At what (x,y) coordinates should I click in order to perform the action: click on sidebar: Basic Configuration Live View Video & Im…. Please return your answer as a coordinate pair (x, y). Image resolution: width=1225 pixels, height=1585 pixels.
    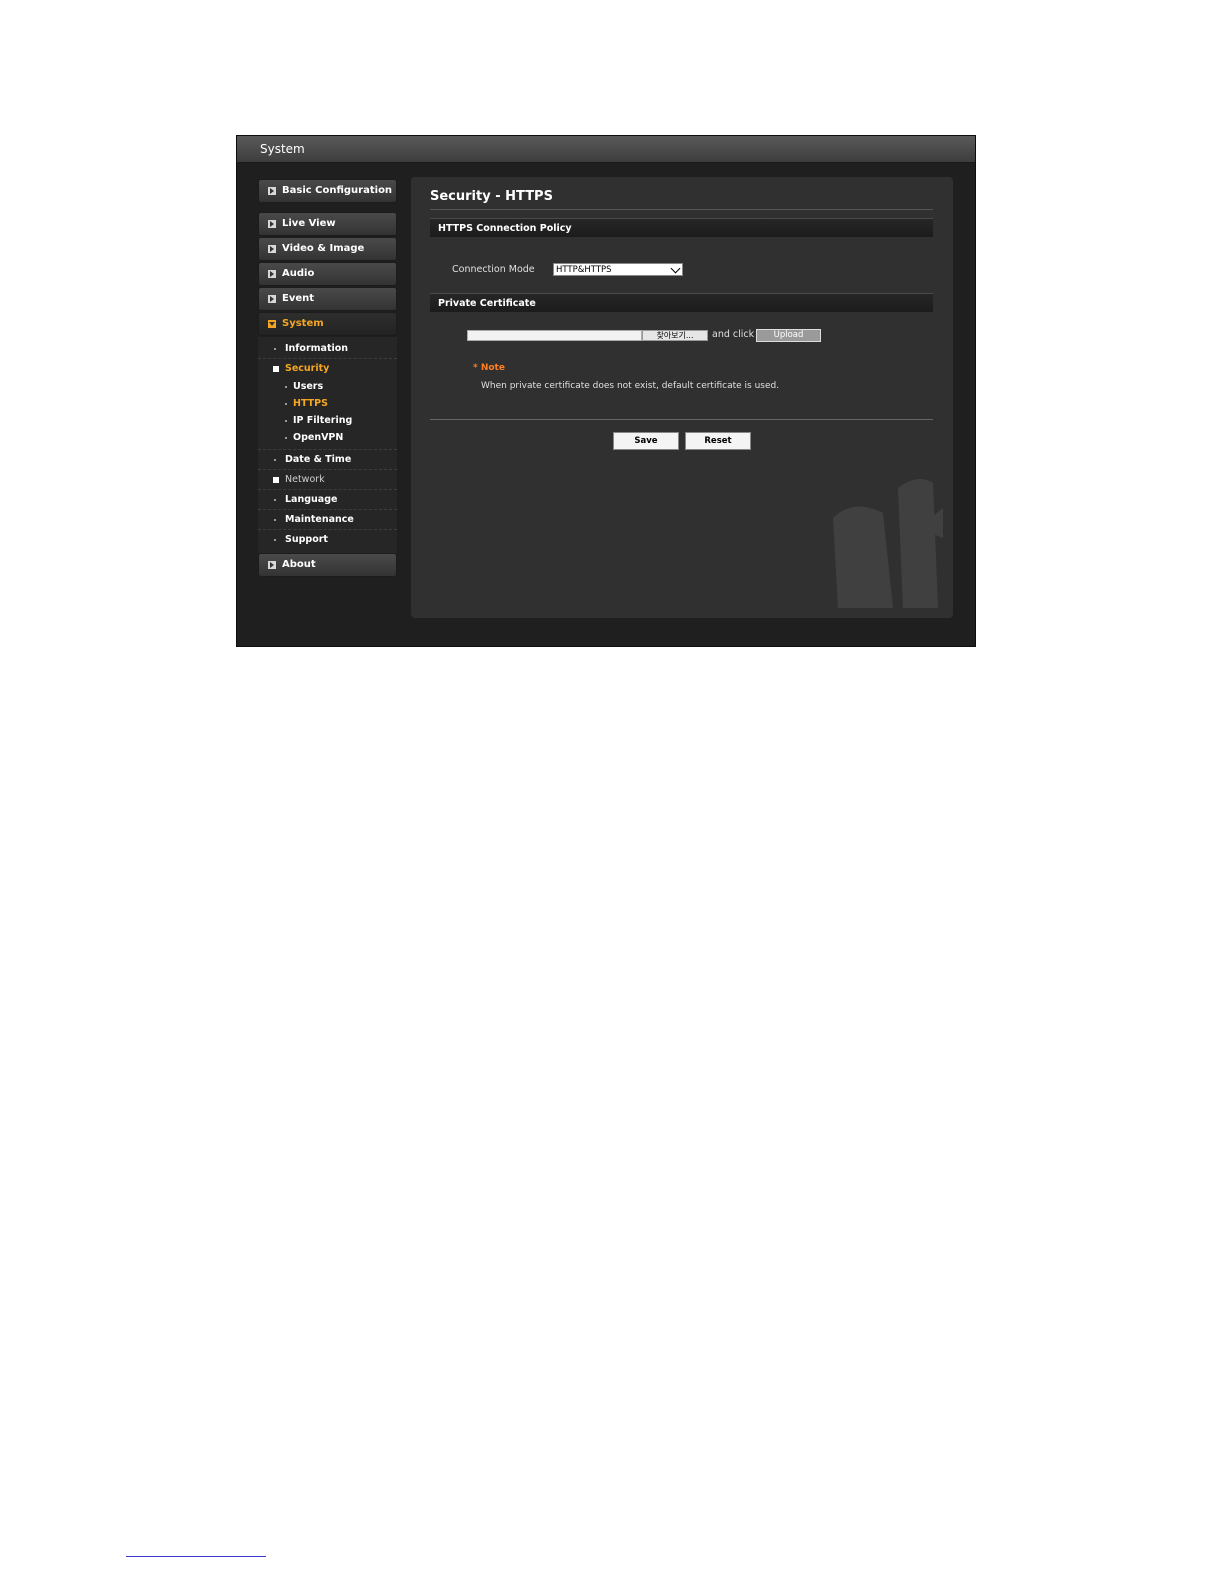
    Looking at the image, I should click on (327, 378).